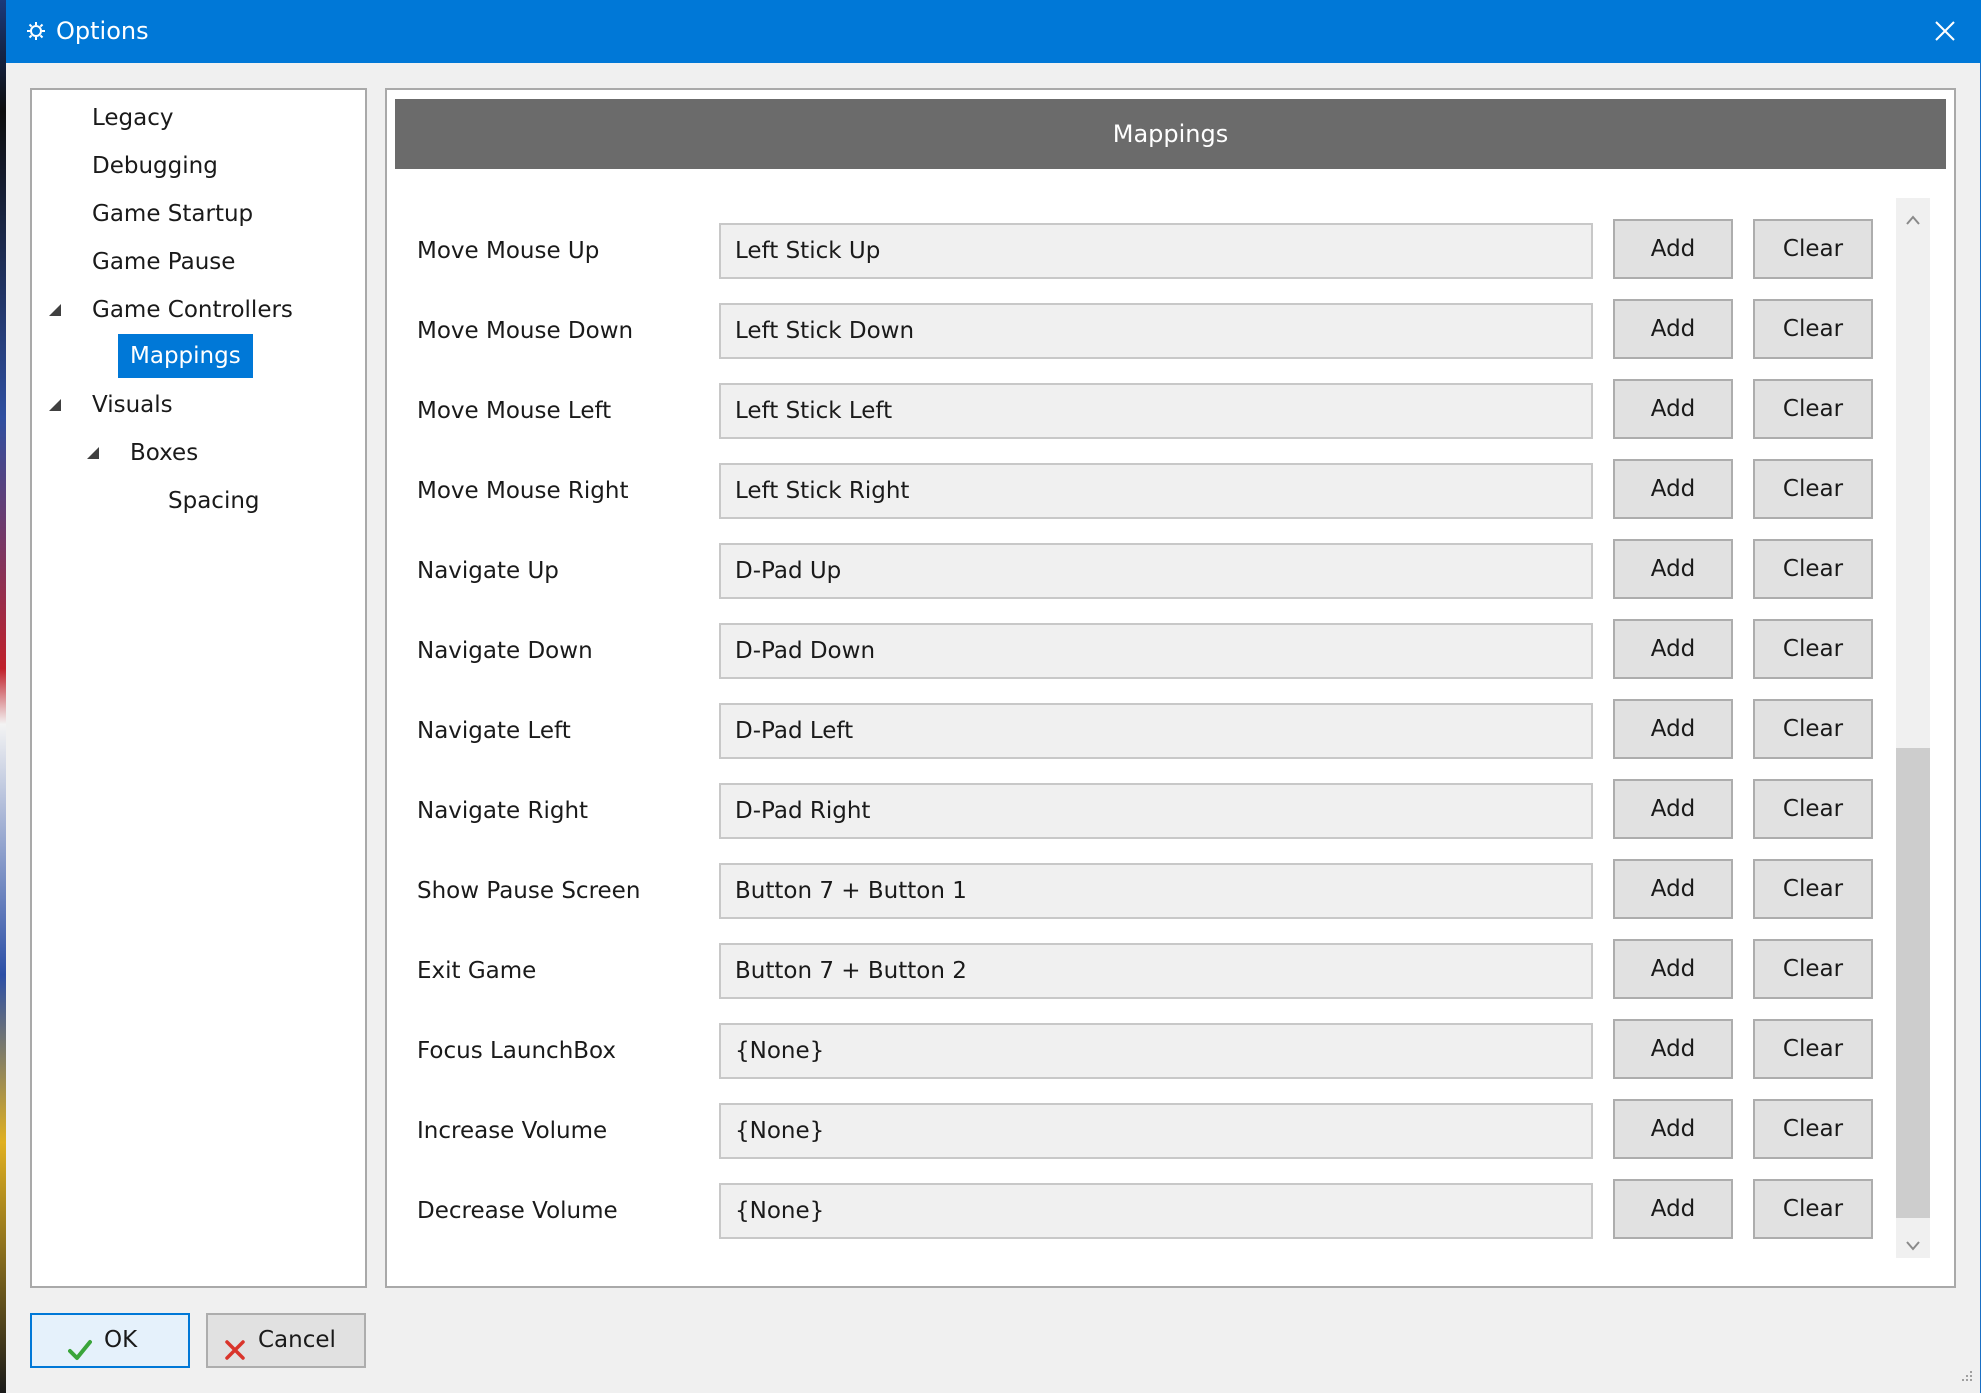 Image resolution: width=1981 pixels, height=1393 pixels. I want to click on mapping-label: Show Pause Screen, so click(529, 891).